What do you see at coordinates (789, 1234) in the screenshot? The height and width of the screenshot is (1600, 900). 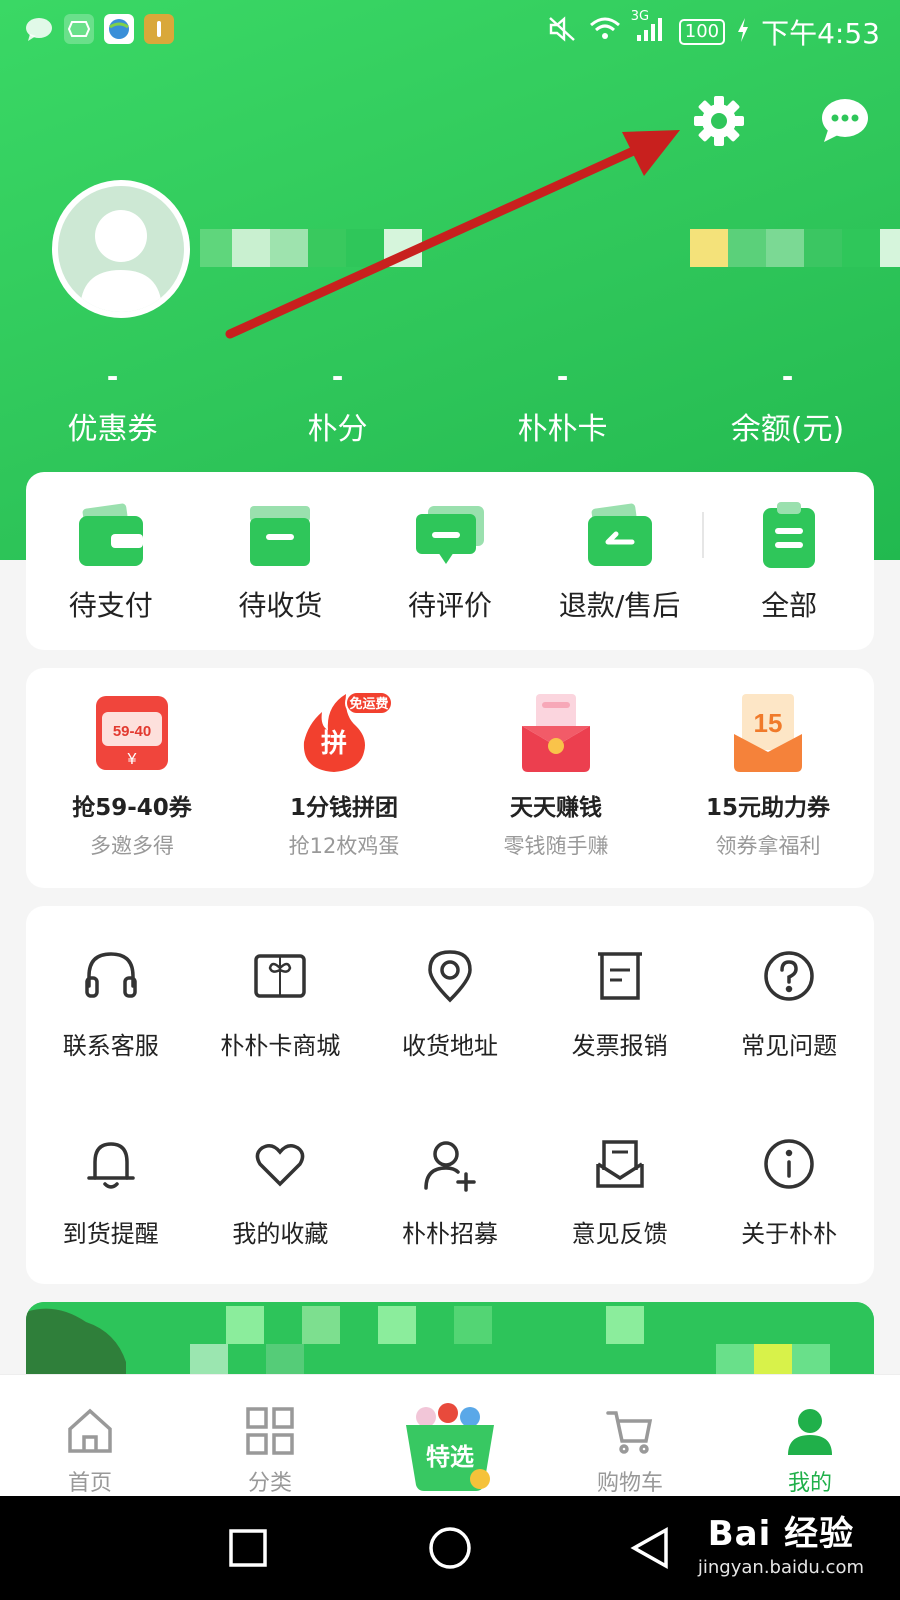 I see `service-label: 关于朴朴` at bounding box center [789, 1234].